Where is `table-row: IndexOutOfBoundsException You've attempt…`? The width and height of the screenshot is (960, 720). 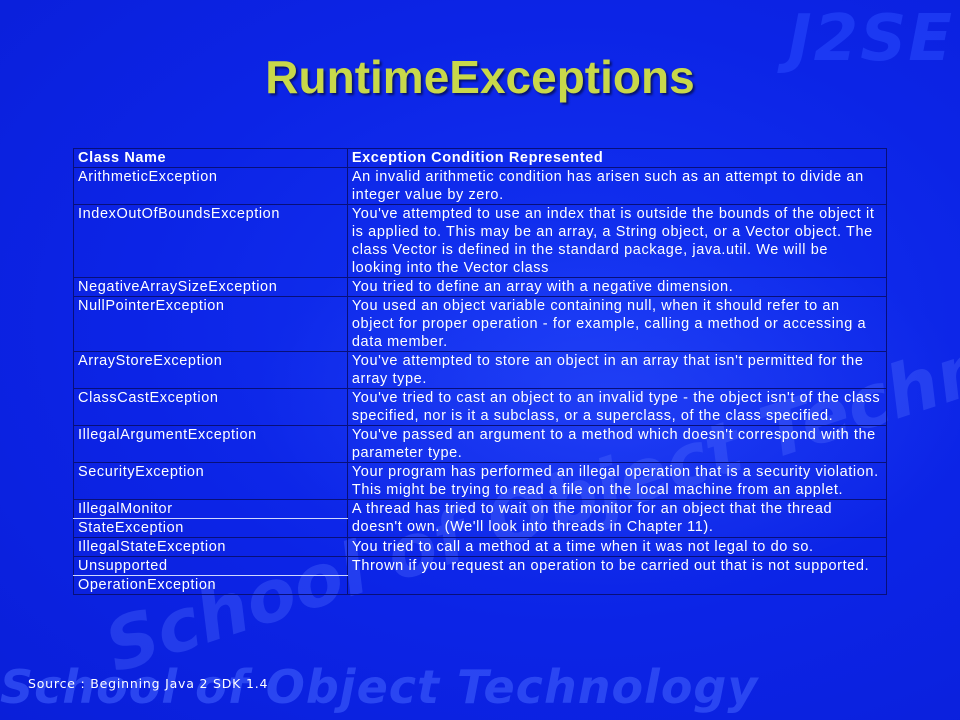 table-row: IndexOutOfBoundsException You've attempt… is located at coordinates (480, 241).